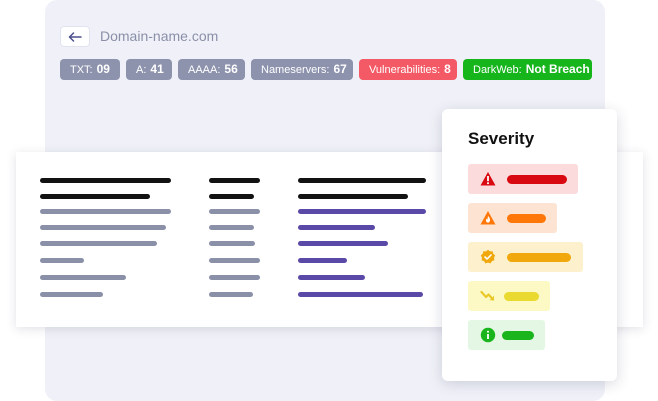 The width and height of the screenshot is (658, 401). I want to click on chip-label: A:, so click(141, 70).